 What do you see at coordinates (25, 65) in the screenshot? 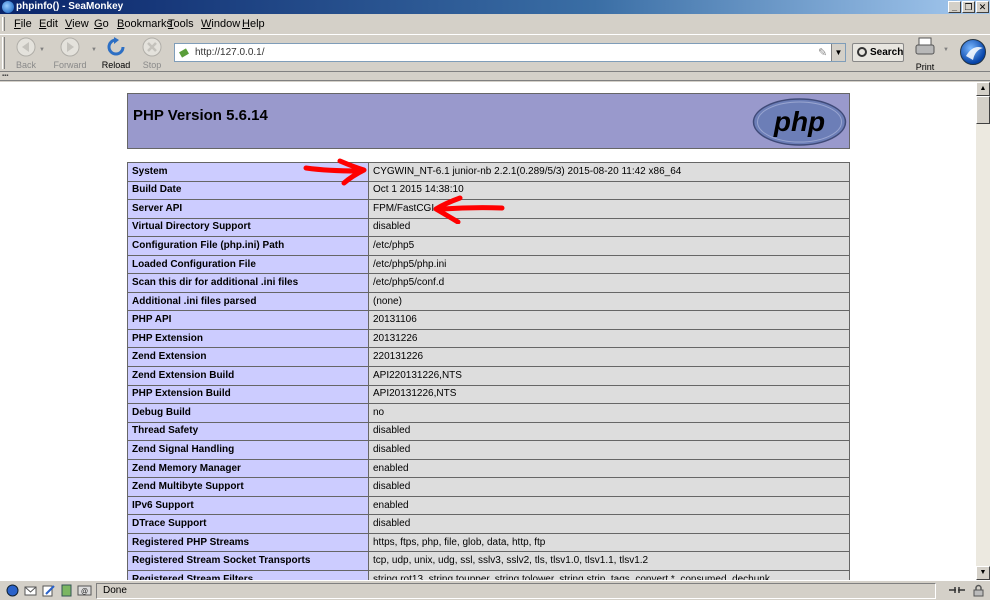
I see `back-label: Back` at bounding box center [25, 65].